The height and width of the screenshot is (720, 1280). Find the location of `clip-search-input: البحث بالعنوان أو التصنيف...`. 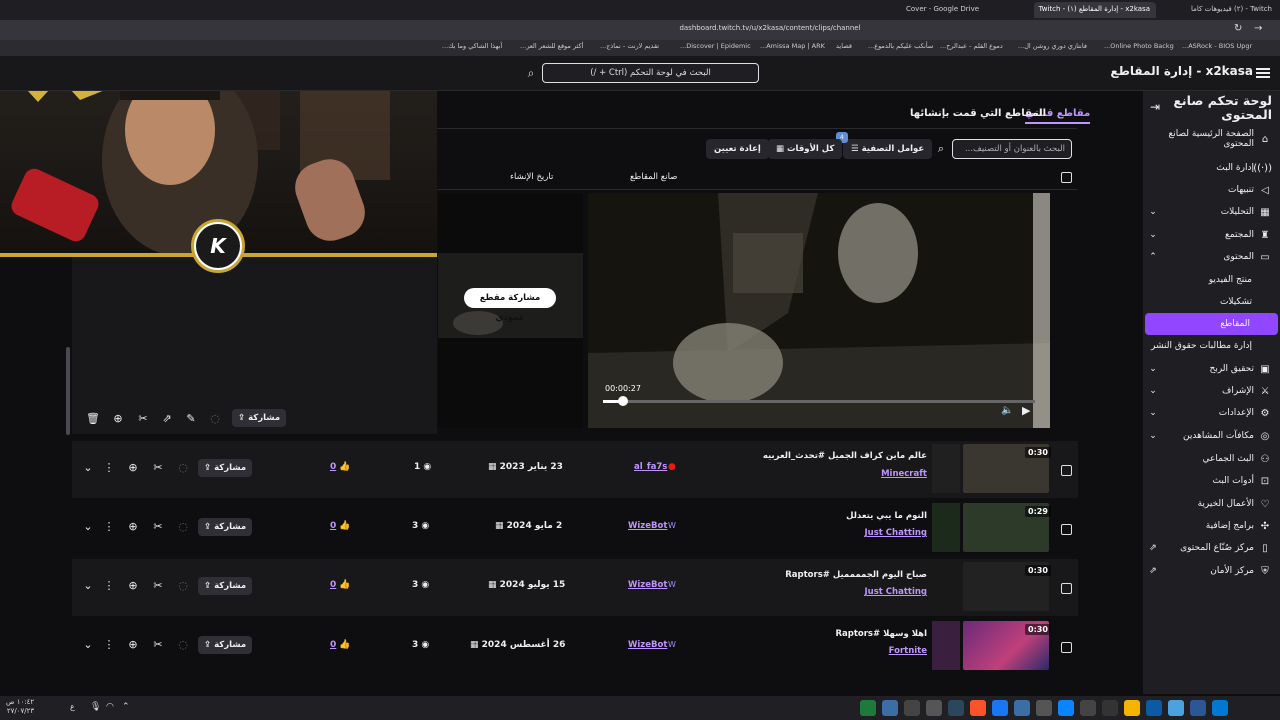

clip-search-input: البحث بالعنوان أو التصنيف... is located at coordinates (1012, 149).